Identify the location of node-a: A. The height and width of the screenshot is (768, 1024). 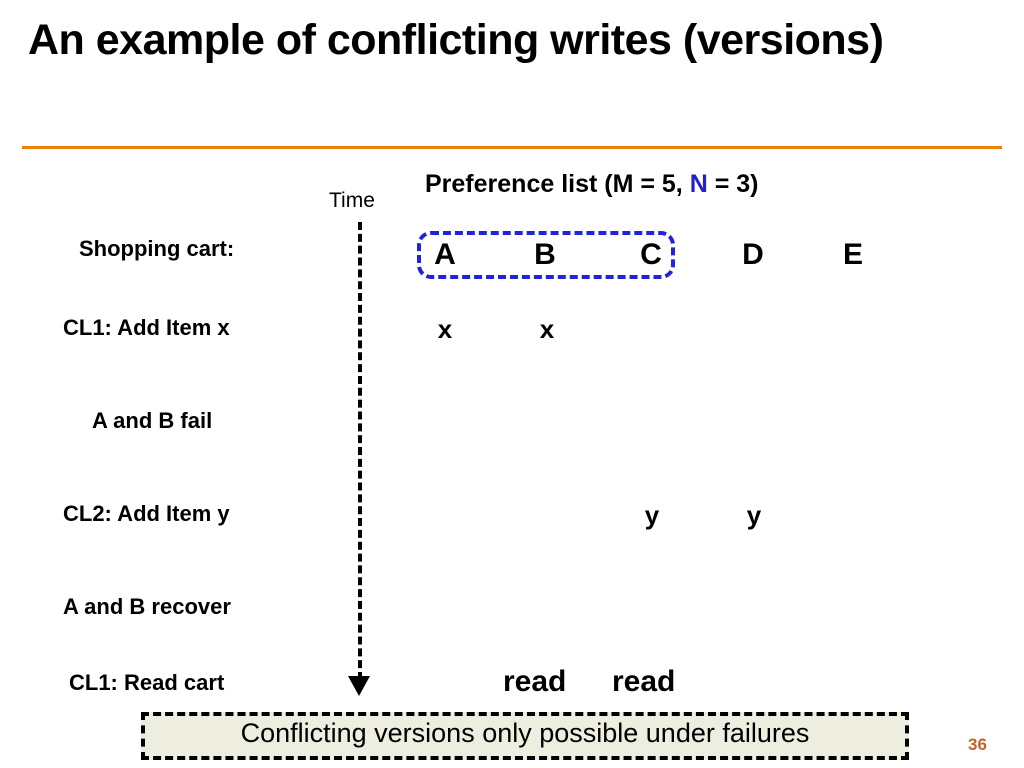
(445, 254).